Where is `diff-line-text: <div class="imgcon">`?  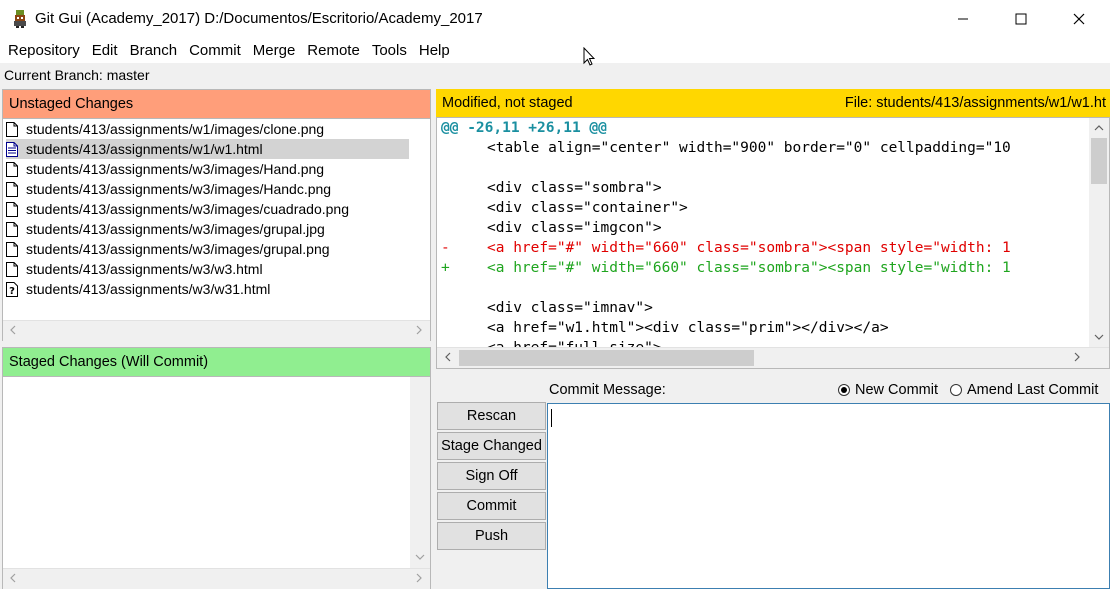
diff-line-text: <div class="imgcon"> is located at coordinates (574, 228).